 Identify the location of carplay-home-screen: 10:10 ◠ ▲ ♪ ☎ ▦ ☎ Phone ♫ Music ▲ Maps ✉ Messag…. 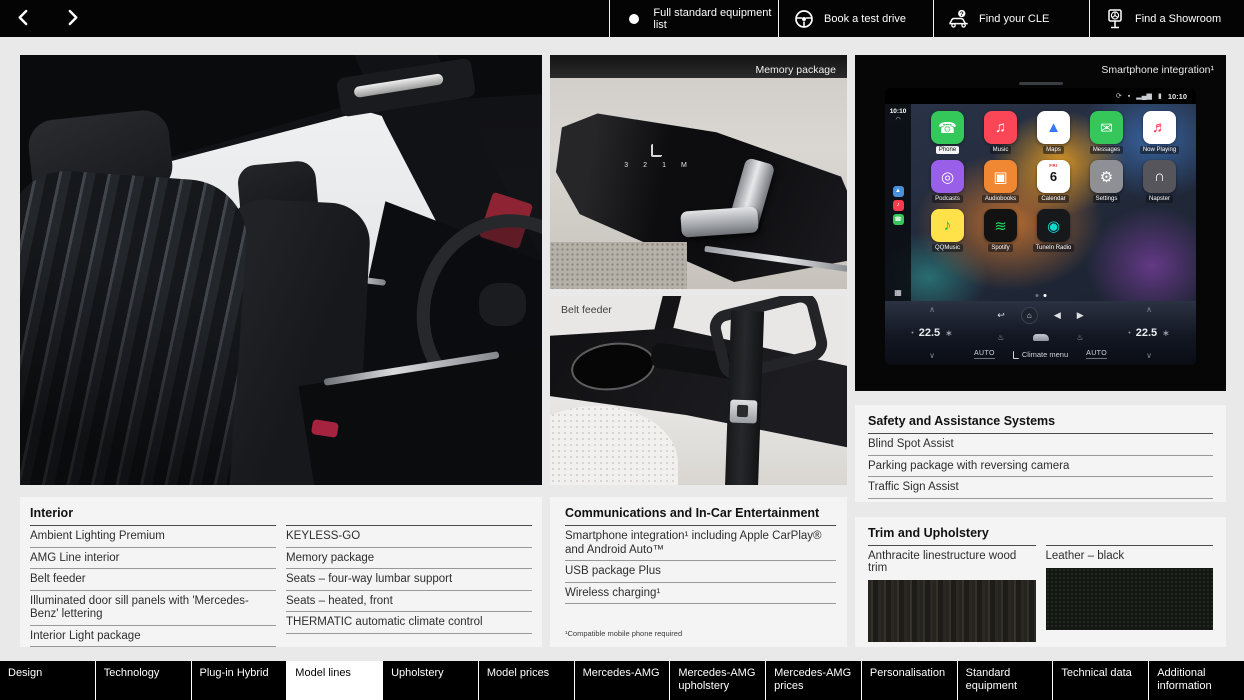
(1040, 202).